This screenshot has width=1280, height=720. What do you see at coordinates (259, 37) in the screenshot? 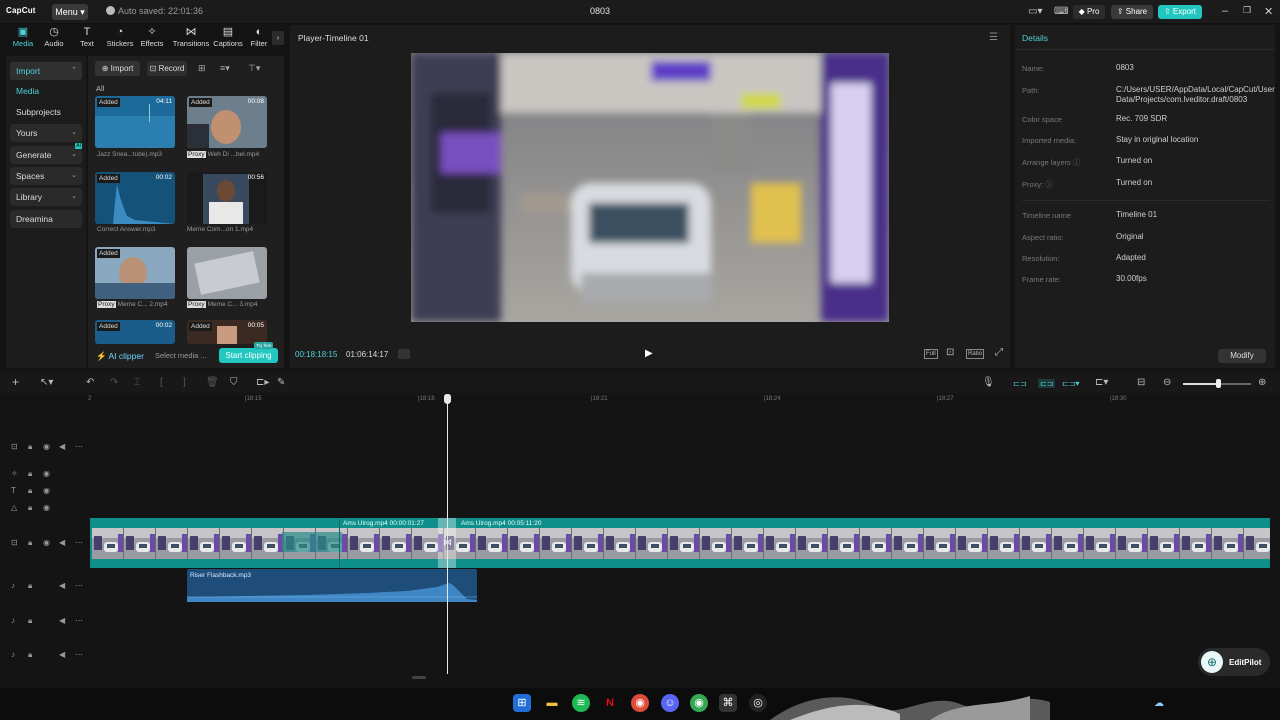
I see `tab-filter: ◐ Filter` at bounding box center [259, 37].